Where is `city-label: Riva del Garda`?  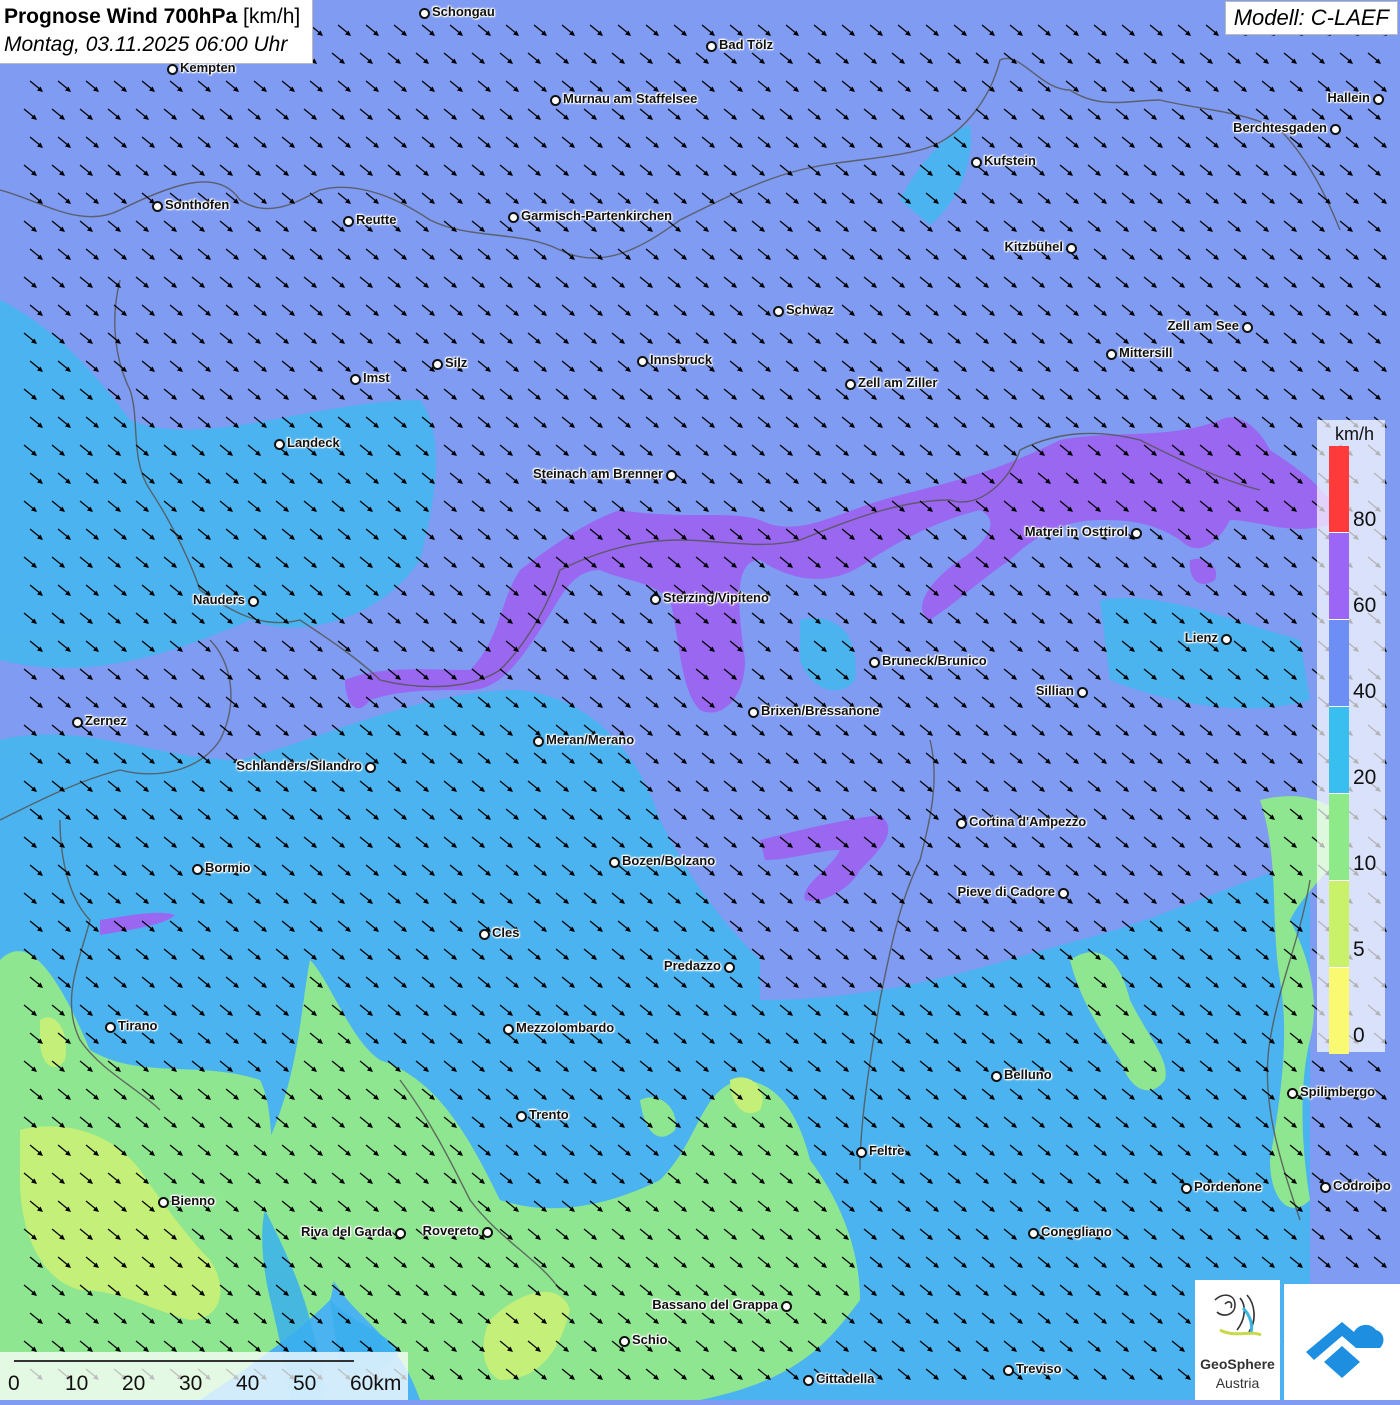 city-label: Riva del Garda is located at coordinates (346, 1231).